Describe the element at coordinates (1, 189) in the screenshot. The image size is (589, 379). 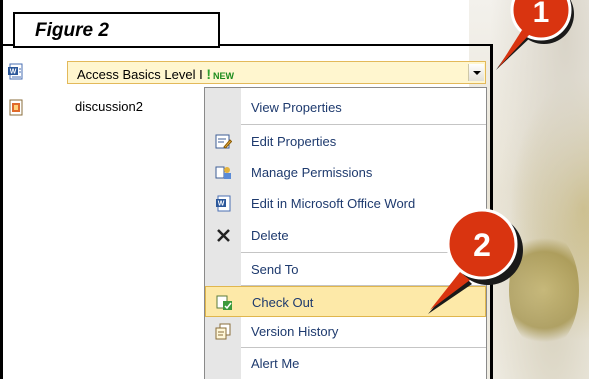
I see `frame-left-border` at that location.